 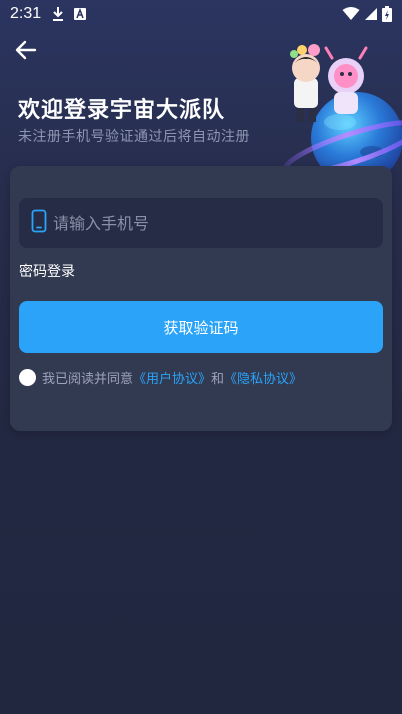 What do you see at coordinates (201, 327) in the screenshot?
I see `get-code-button: 获取验证码` at bounding box center [201, 327].